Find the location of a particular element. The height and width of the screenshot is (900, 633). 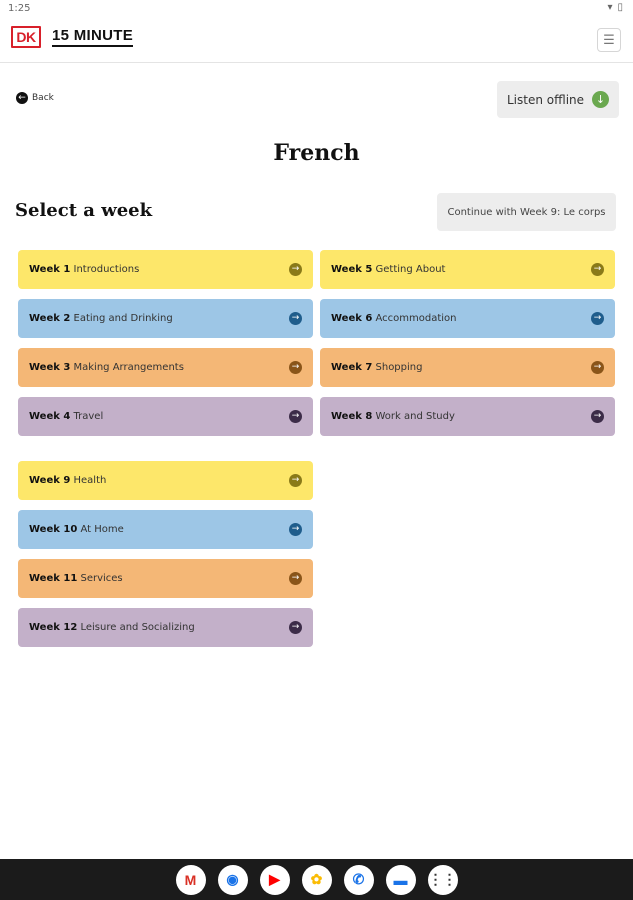

week-name: Making Arrangements is located at coordinates (127, 367).